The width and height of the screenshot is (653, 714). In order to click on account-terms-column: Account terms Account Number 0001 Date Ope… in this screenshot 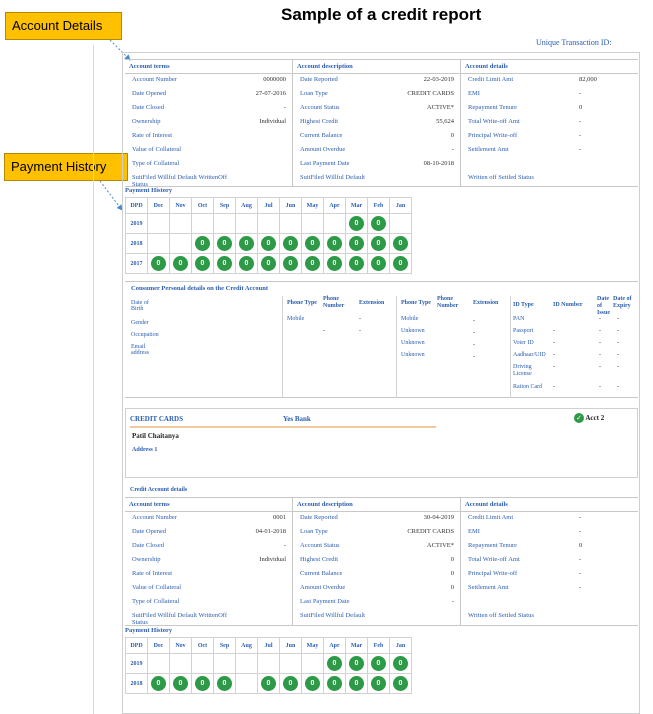, I will do `click(209, 562)`.